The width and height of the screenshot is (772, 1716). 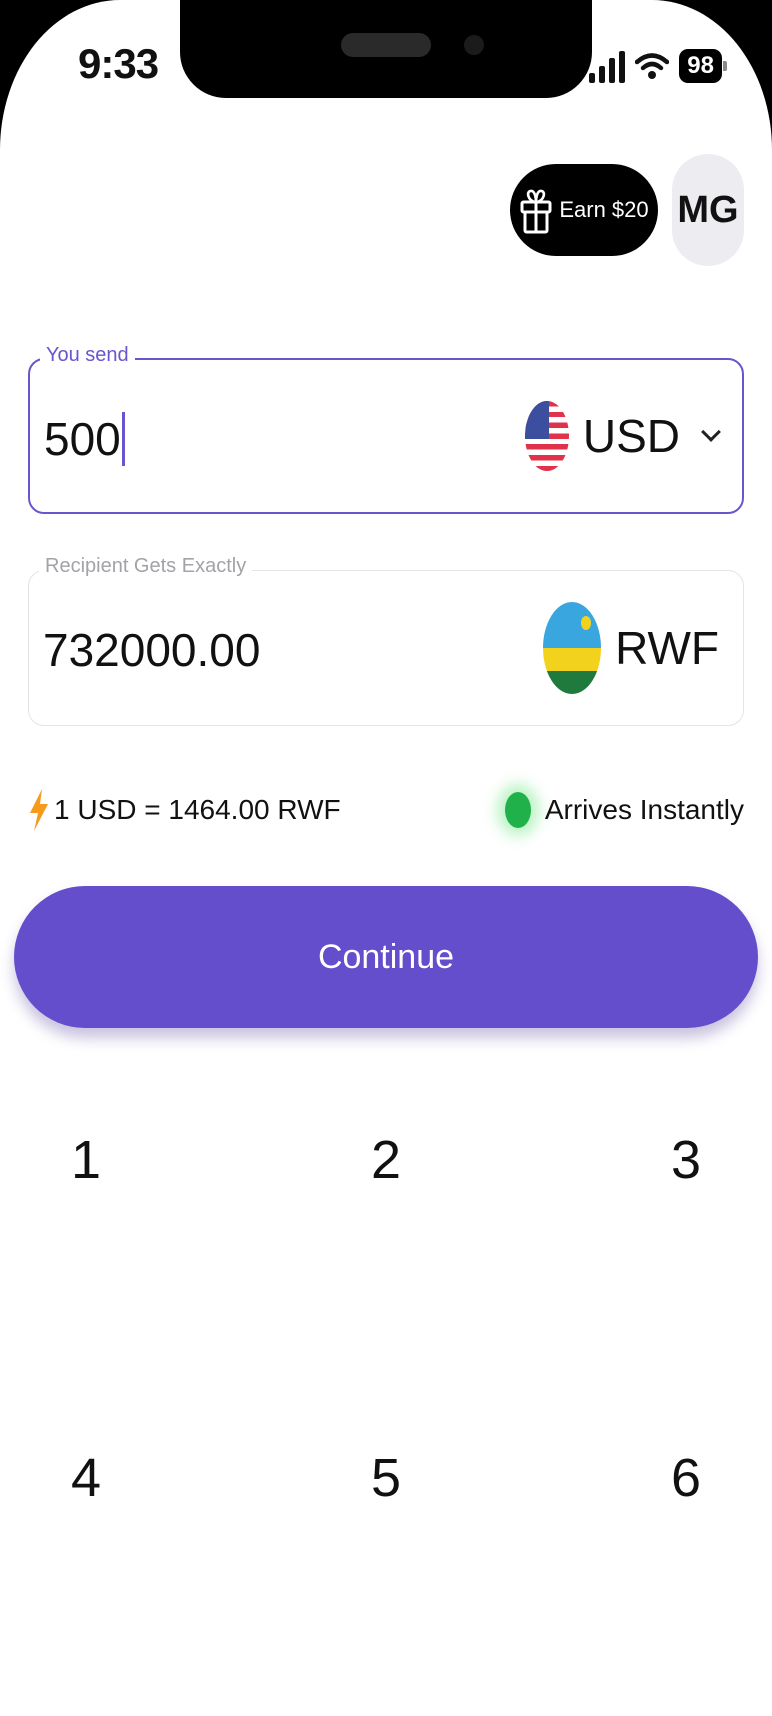 What do you see at coordinates (604, 209) in the screenshot?
I see `earn-label: Earn $20` at bounding box center [604, 209].